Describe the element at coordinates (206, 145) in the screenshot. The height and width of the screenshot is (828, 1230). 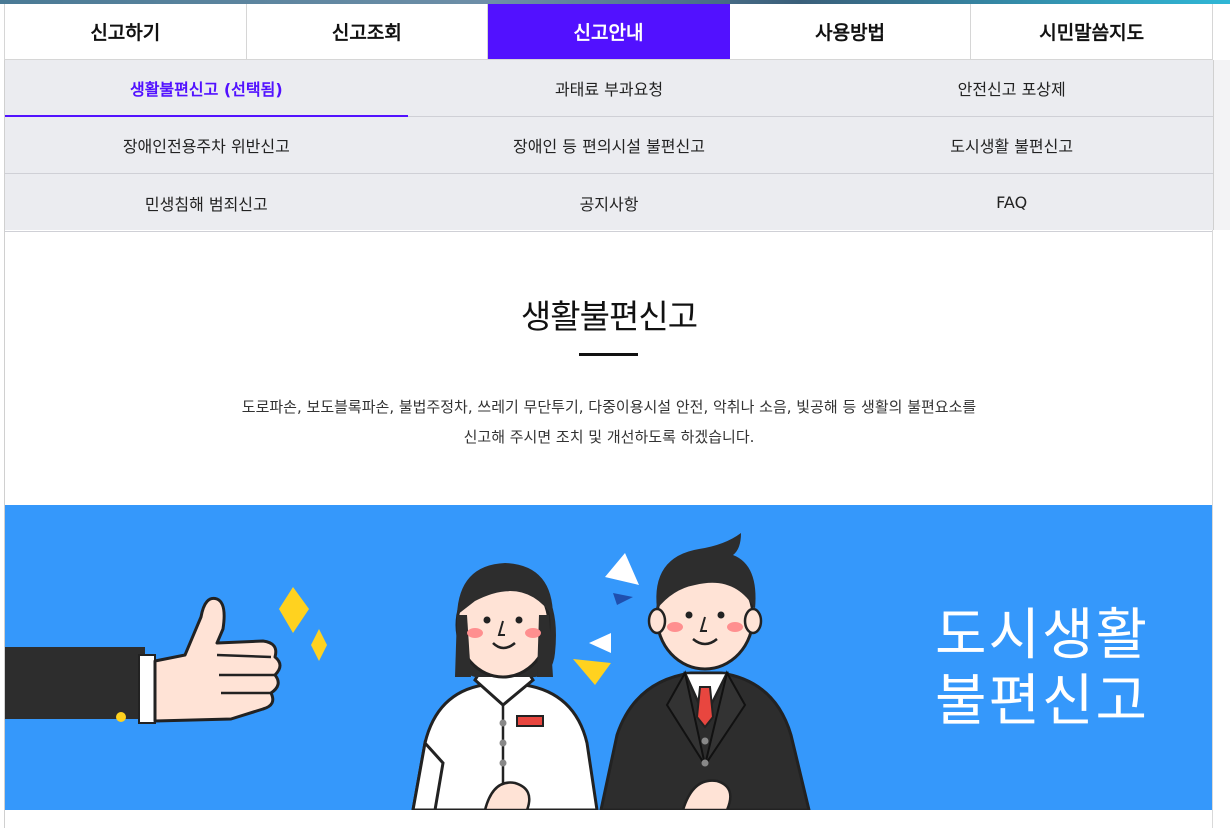
I see `sub-item-disabled-parking: 장애인전용주차 위반신고` at that location.